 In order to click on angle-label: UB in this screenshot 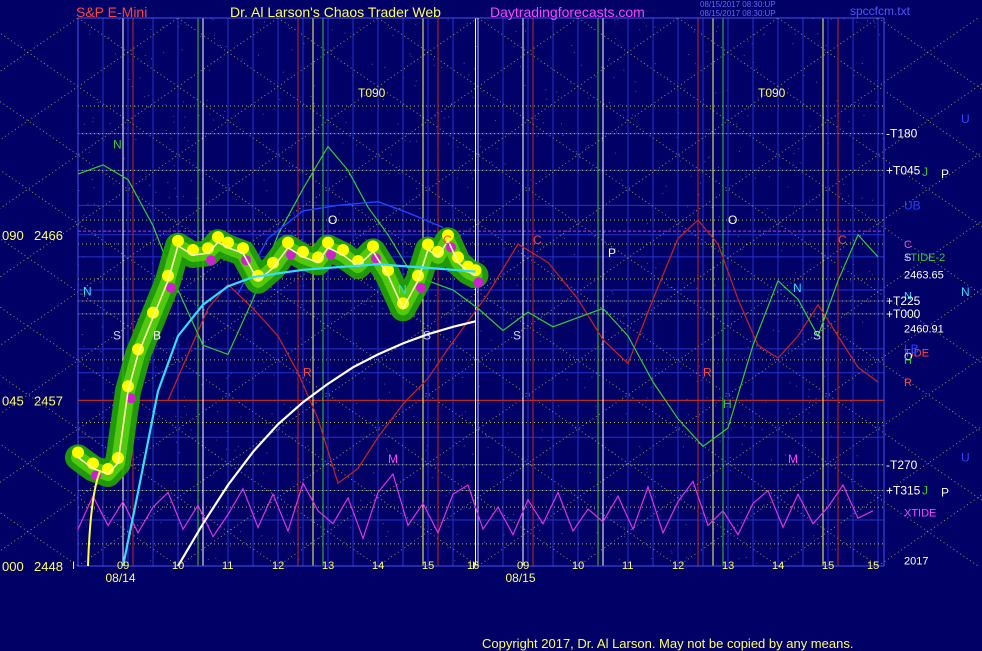, I will do `click(912, 205)`.